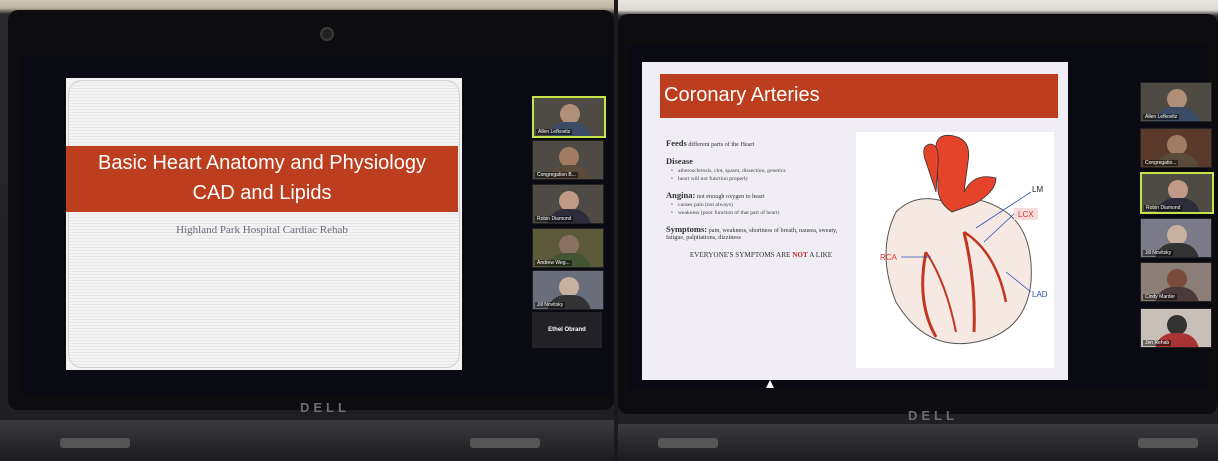 The image size is (1218, 461). Describe the element at coordinates (1160, 297) in the screenshot. I see `participant-name: Cindy Marder` at that location.